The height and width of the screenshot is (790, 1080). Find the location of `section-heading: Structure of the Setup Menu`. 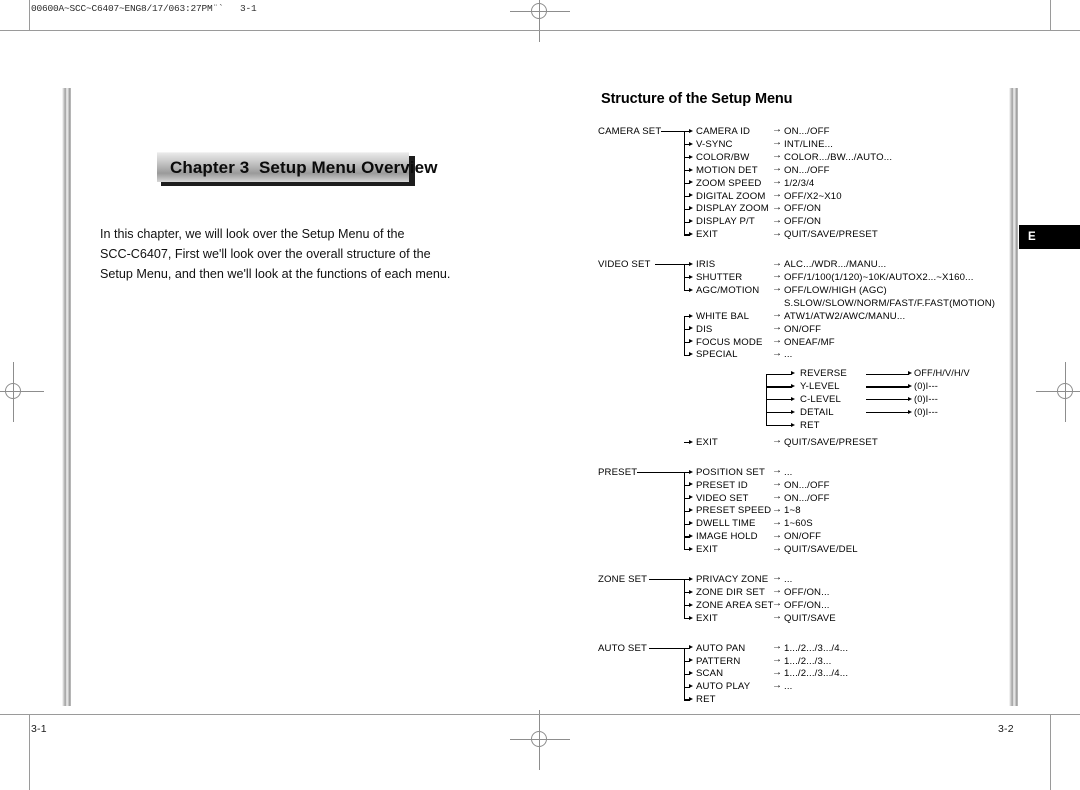

section-heading: Structure of the Setup Menu is located at coordinates (697, 99).